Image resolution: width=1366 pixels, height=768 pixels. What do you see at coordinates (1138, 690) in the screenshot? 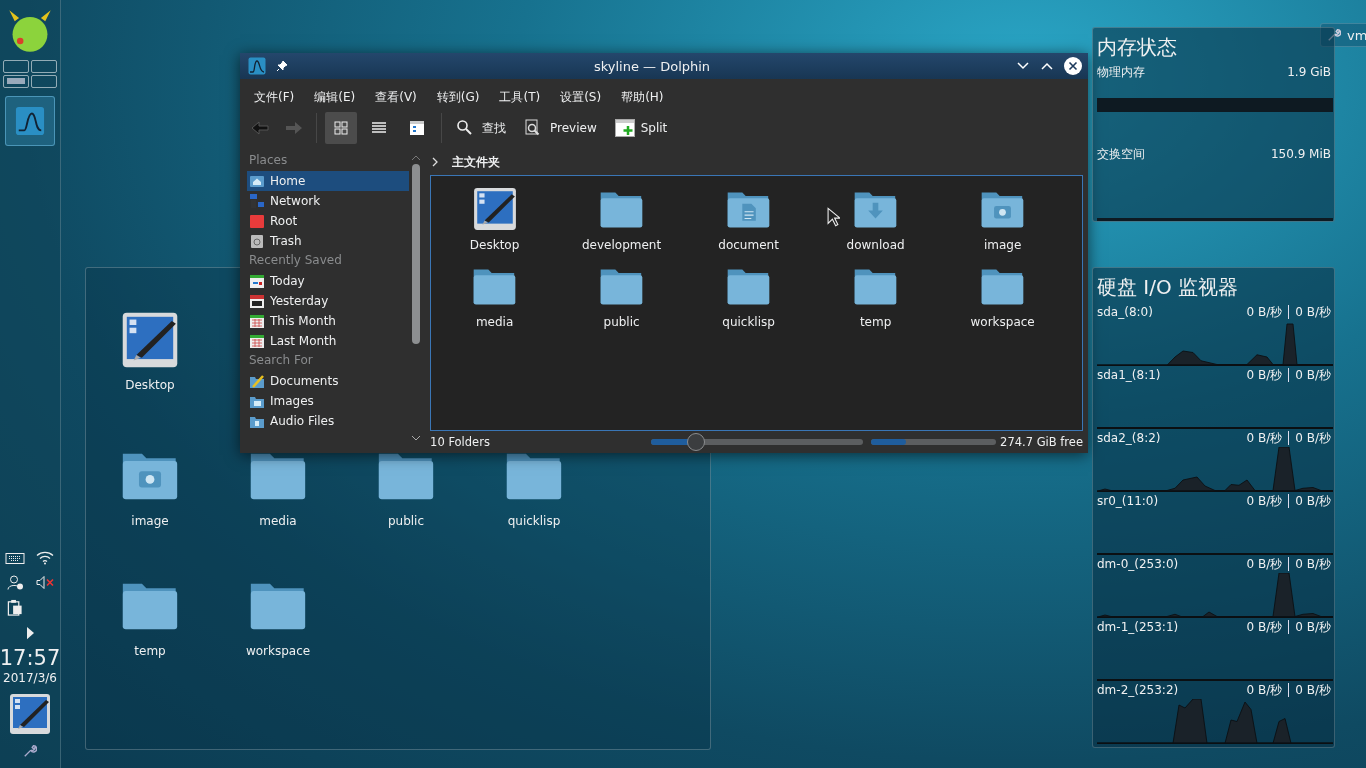
I see `device-name: dm-2_(253:2)` at bounding box center [1138, 690].